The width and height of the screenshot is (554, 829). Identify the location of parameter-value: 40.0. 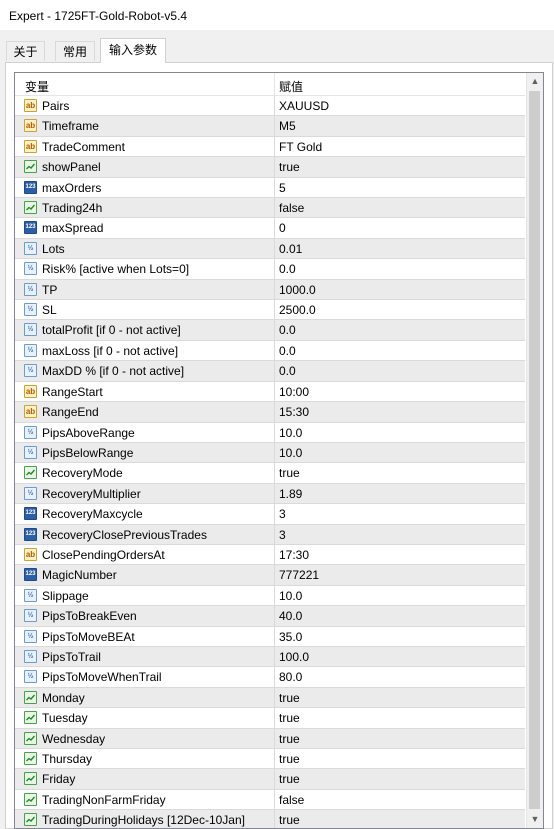
(290, 616).